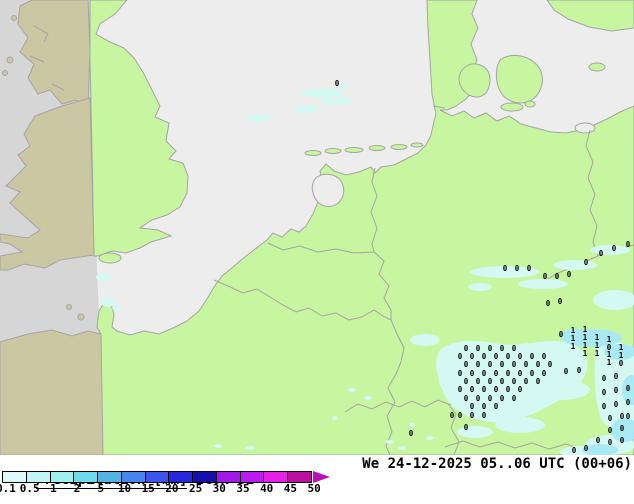  I want to click on ijsselmeer-lake, so click(328, 190).